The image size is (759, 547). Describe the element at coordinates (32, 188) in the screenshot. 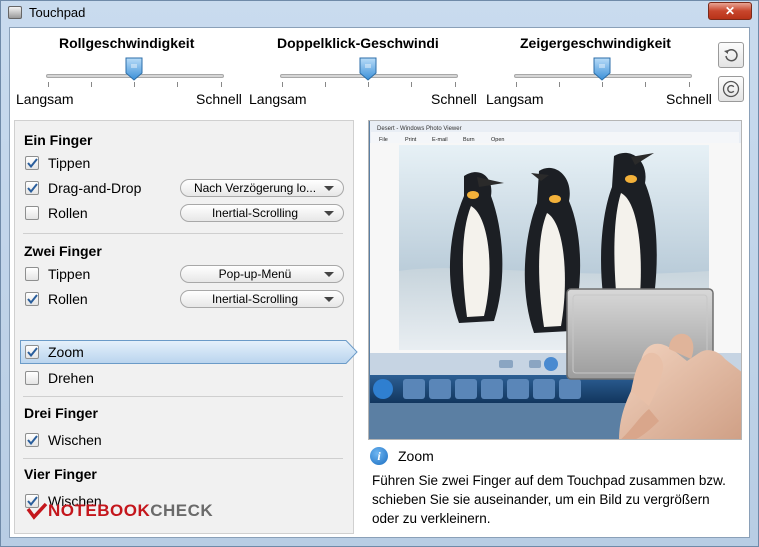

I see `one-finger-drag-checkbox` at that location.